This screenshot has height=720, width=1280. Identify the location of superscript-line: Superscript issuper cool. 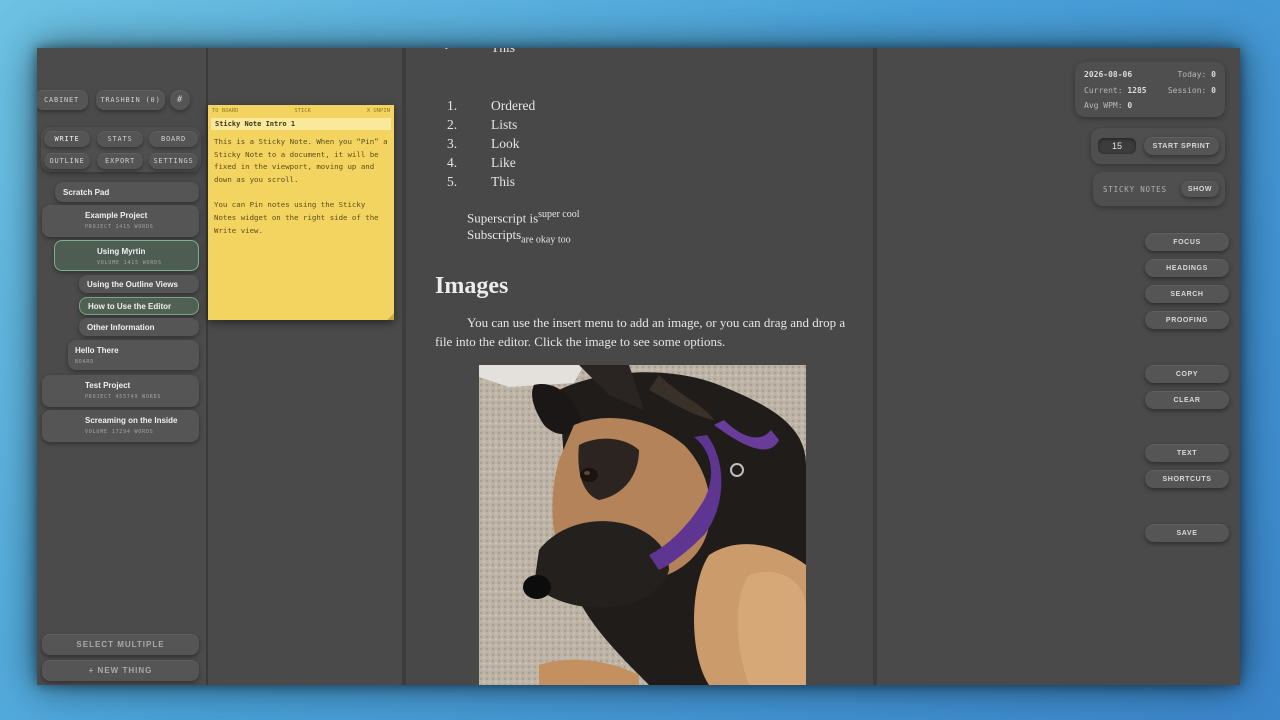
(523, 216).